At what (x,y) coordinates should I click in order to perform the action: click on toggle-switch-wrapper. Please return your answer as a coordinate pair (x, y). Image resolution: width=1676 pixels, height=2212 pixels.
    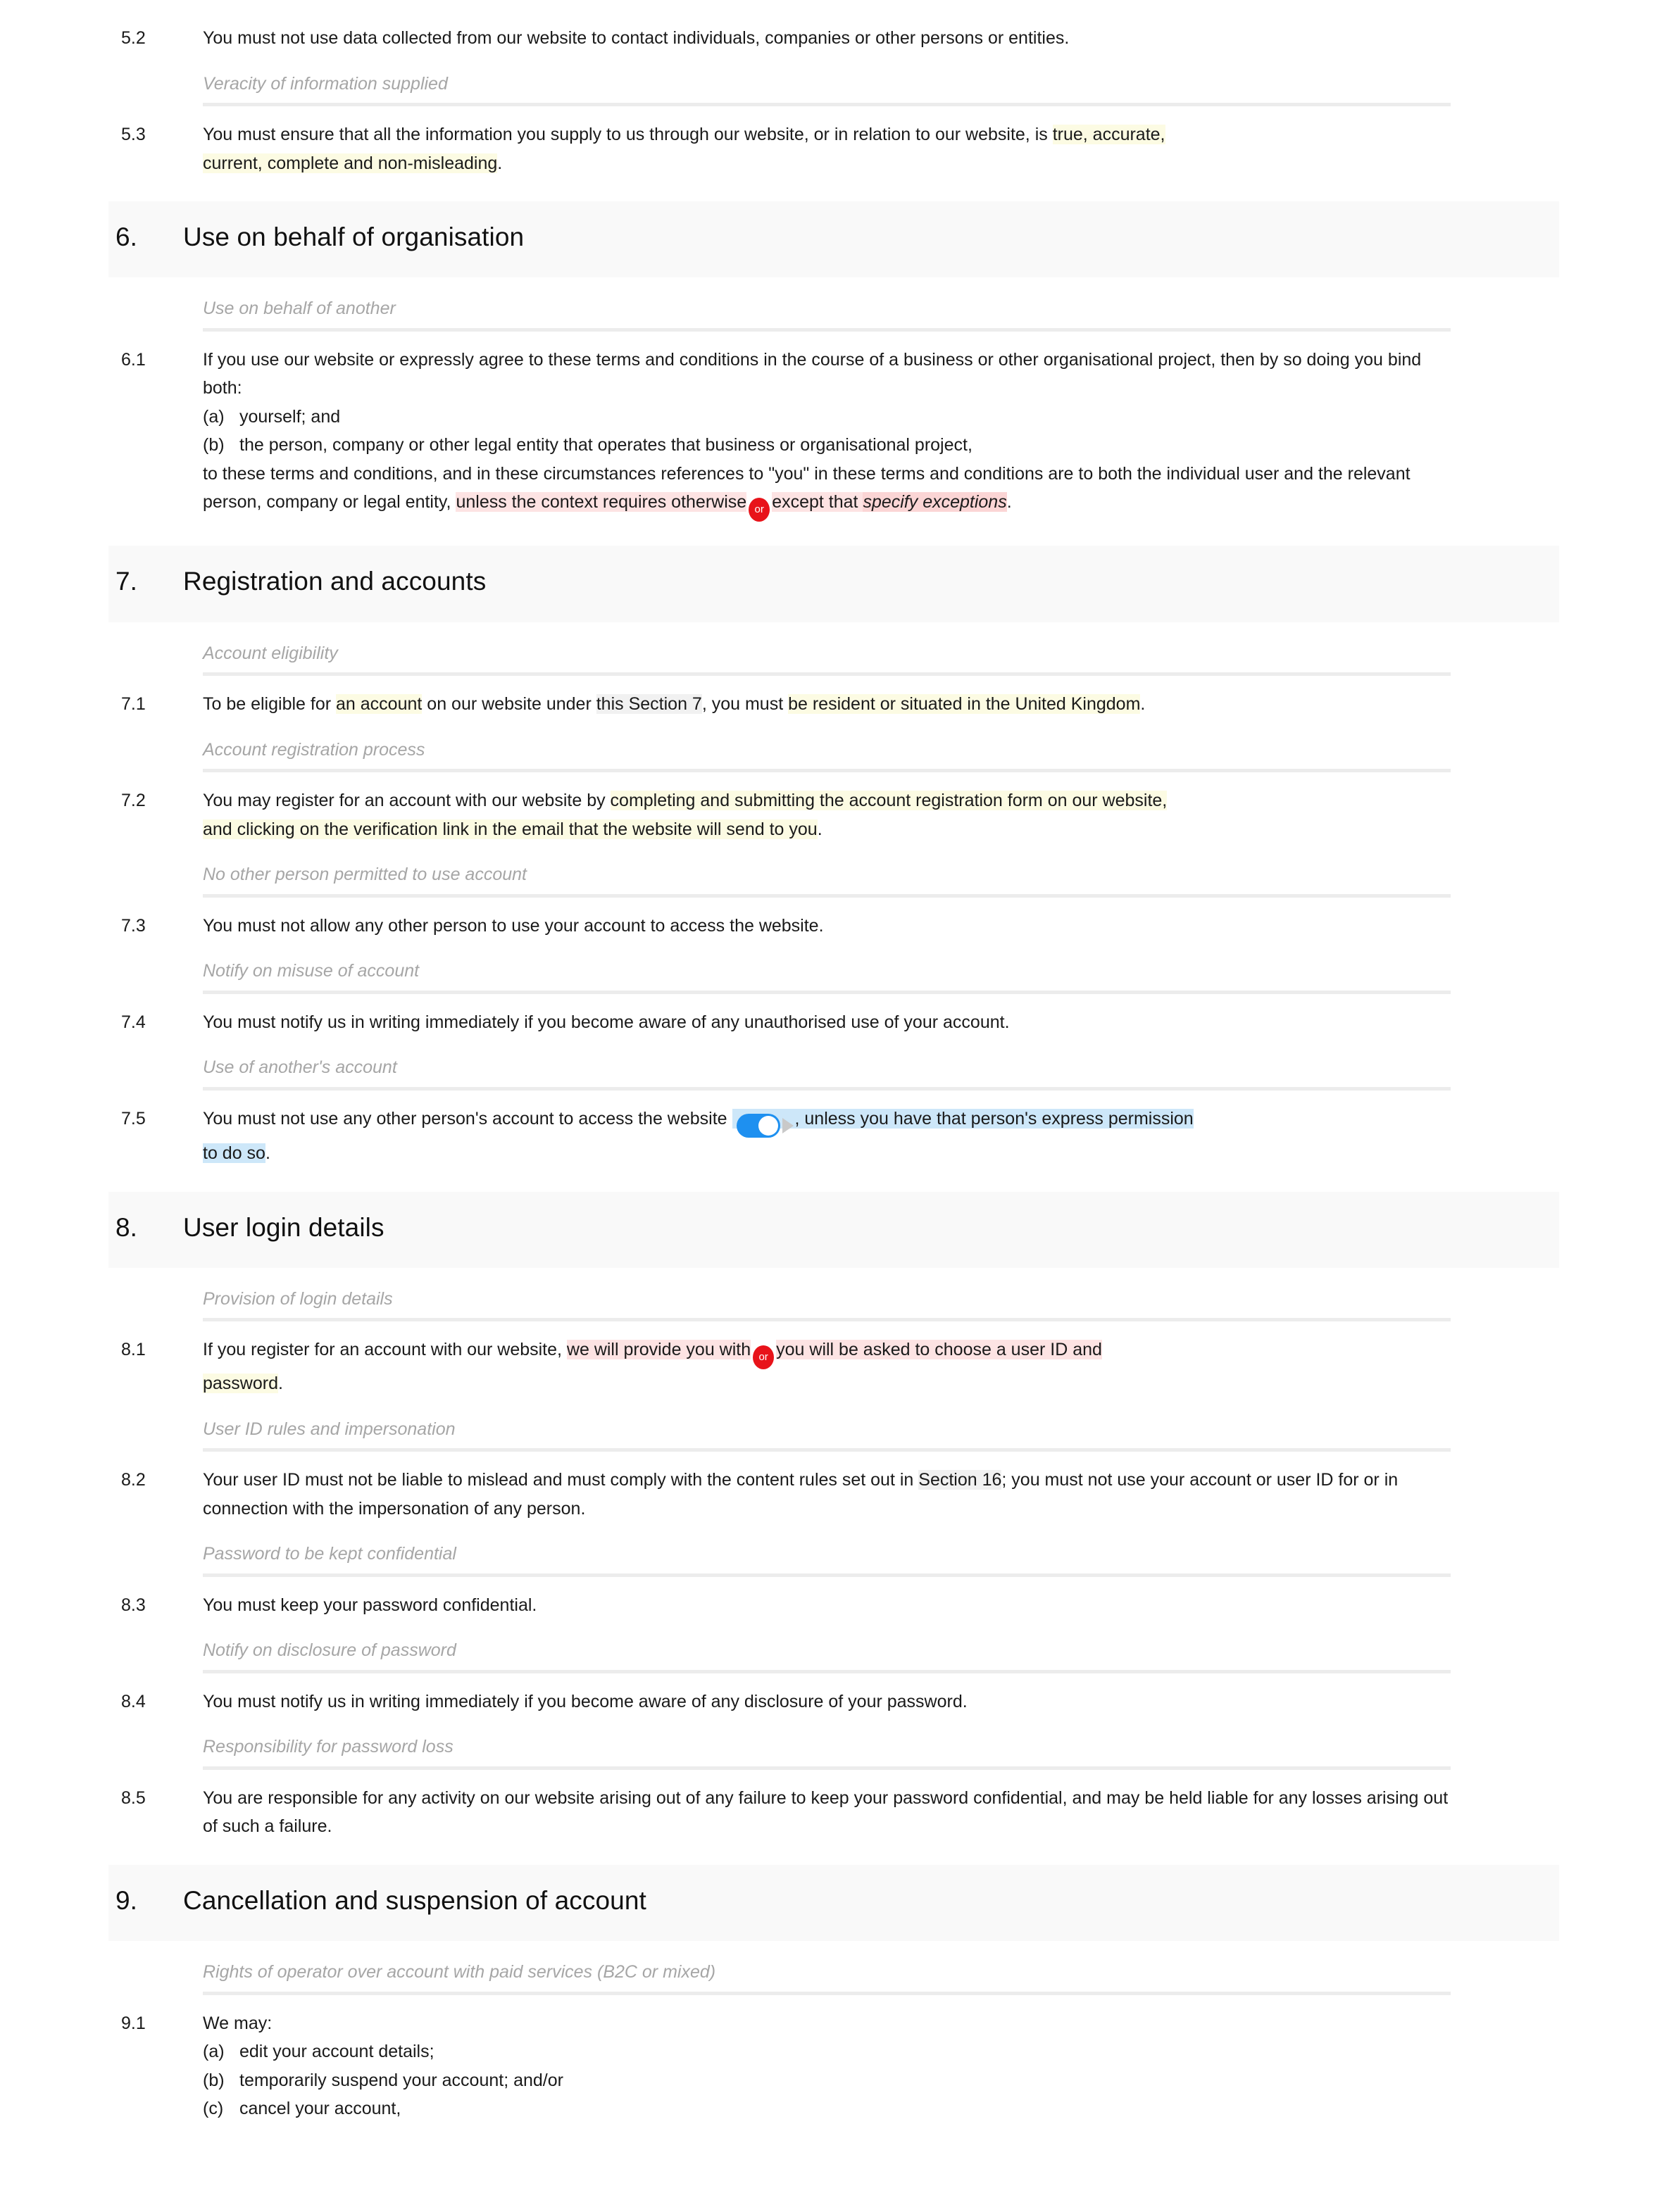
    Looking at the image, I should click on (765, 1125).